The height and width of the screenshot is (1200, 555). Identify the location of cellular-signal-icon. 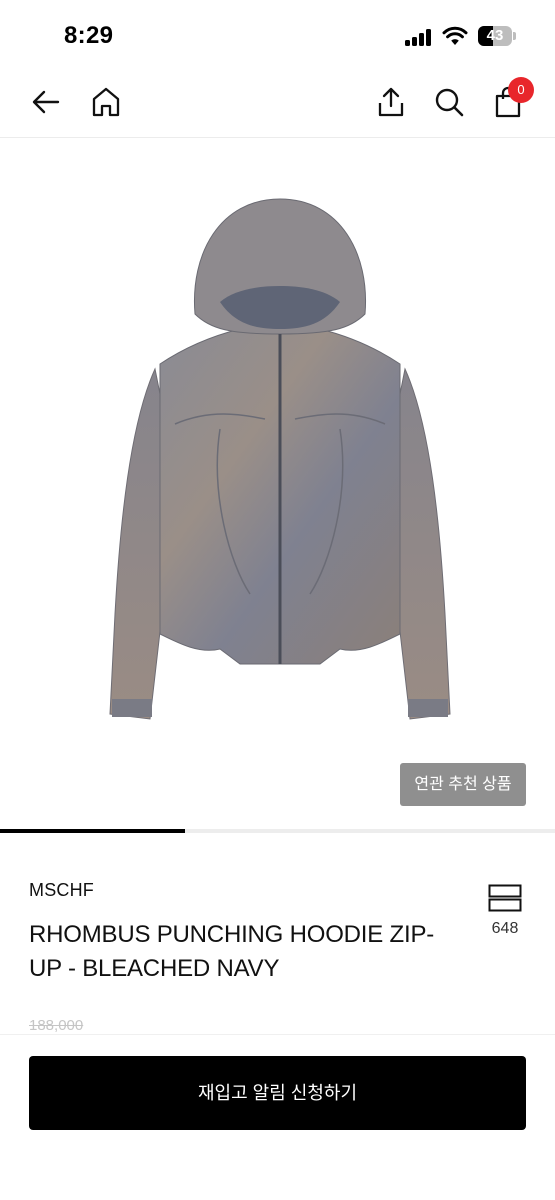
(419, 37).